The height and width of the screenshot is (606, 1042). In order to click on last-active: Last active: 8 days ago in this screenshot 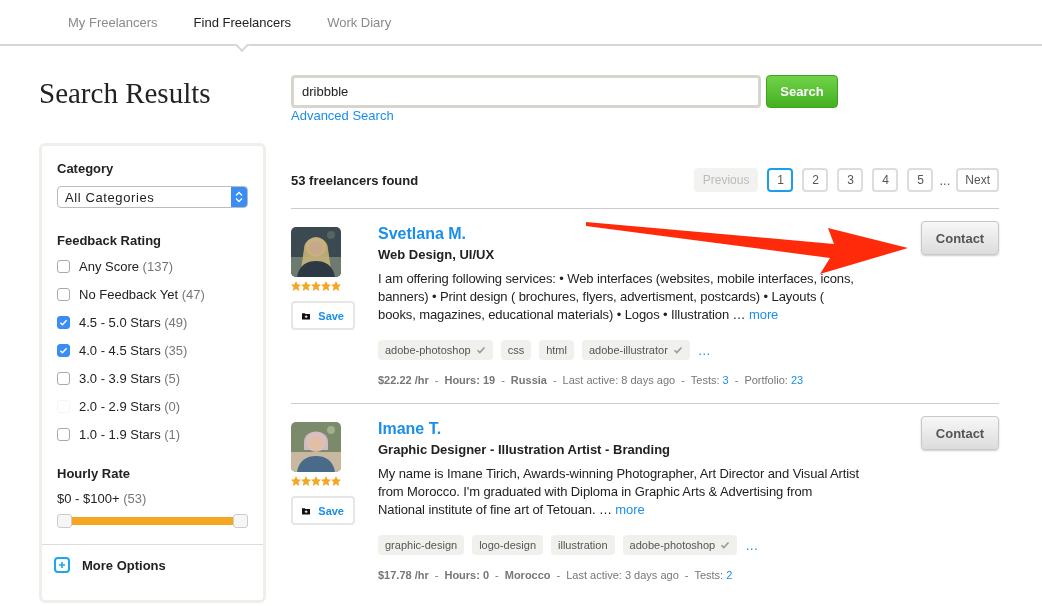, I will do `click(619, 380)`.